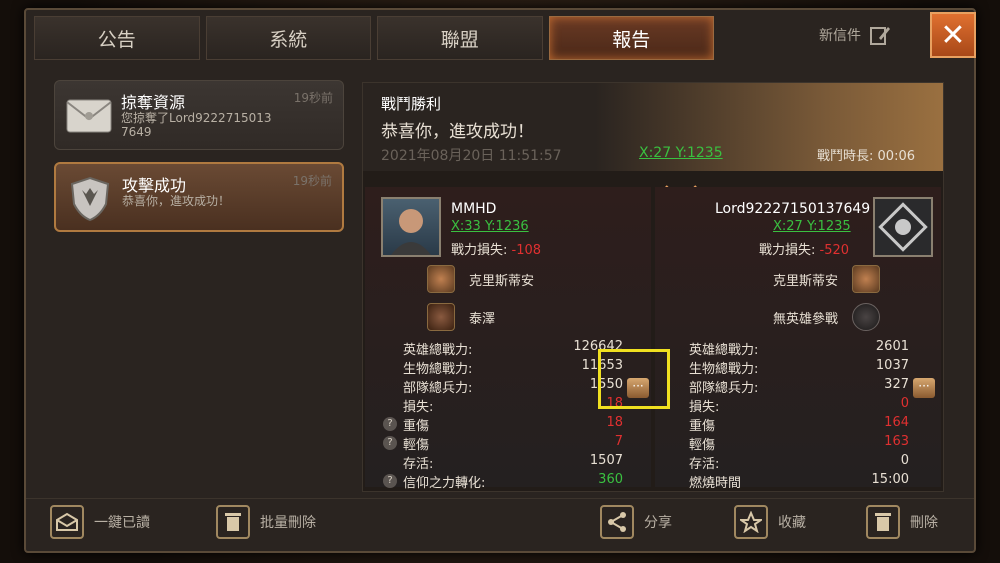 The width and height of the screenshot is (1000, 563). Describe the element at coordinates (606, 460) in the screenshot. I see `stat-value: 1507` at that location.